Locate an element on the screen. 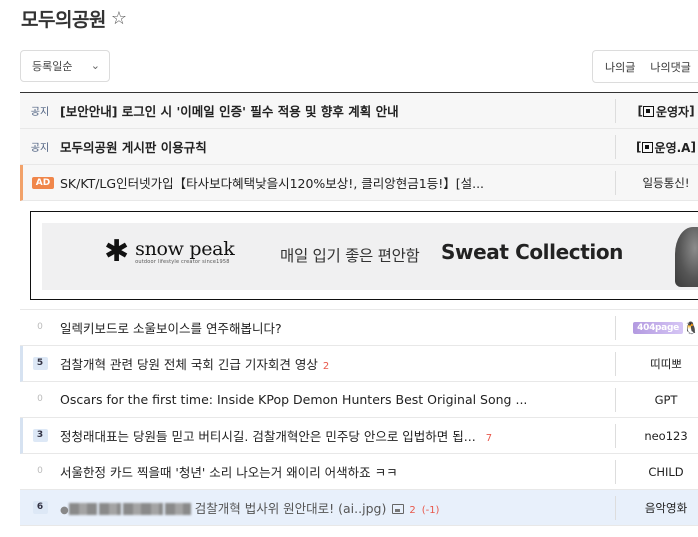  post-subject: 검찰개혁 관련 당원 전체 국회 긴급 기자회견 영상 2 is located at coordinates (310, 363).